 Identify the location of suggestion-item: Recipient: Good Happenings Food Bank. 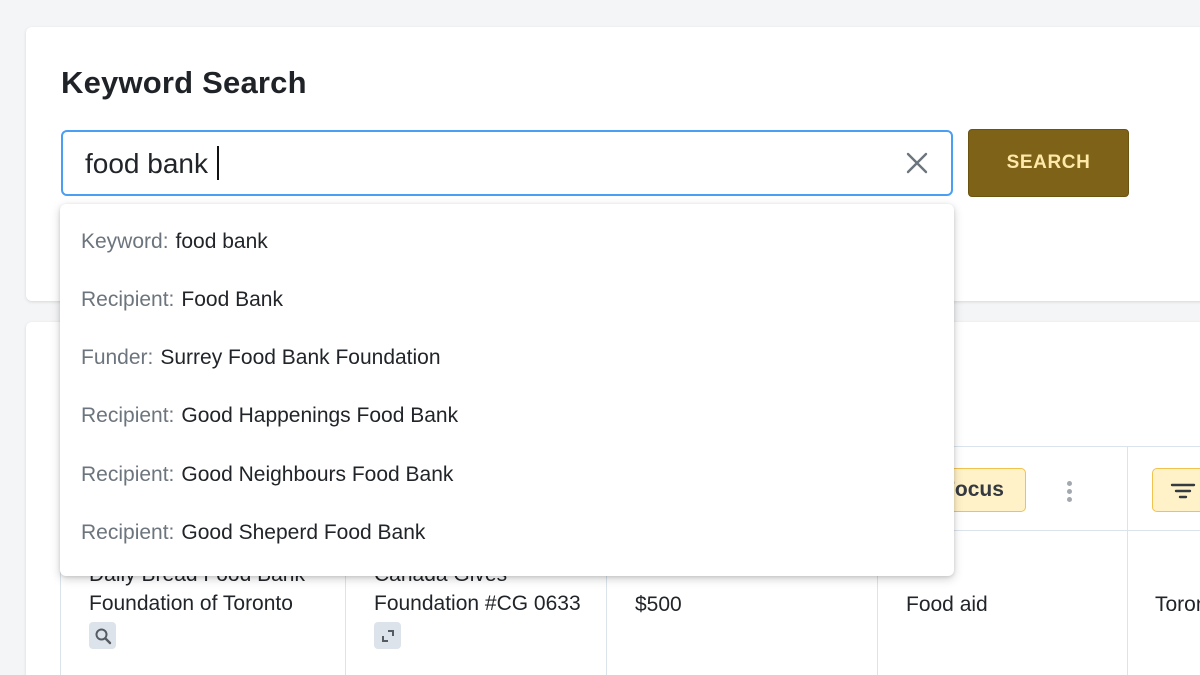
(507, 416).